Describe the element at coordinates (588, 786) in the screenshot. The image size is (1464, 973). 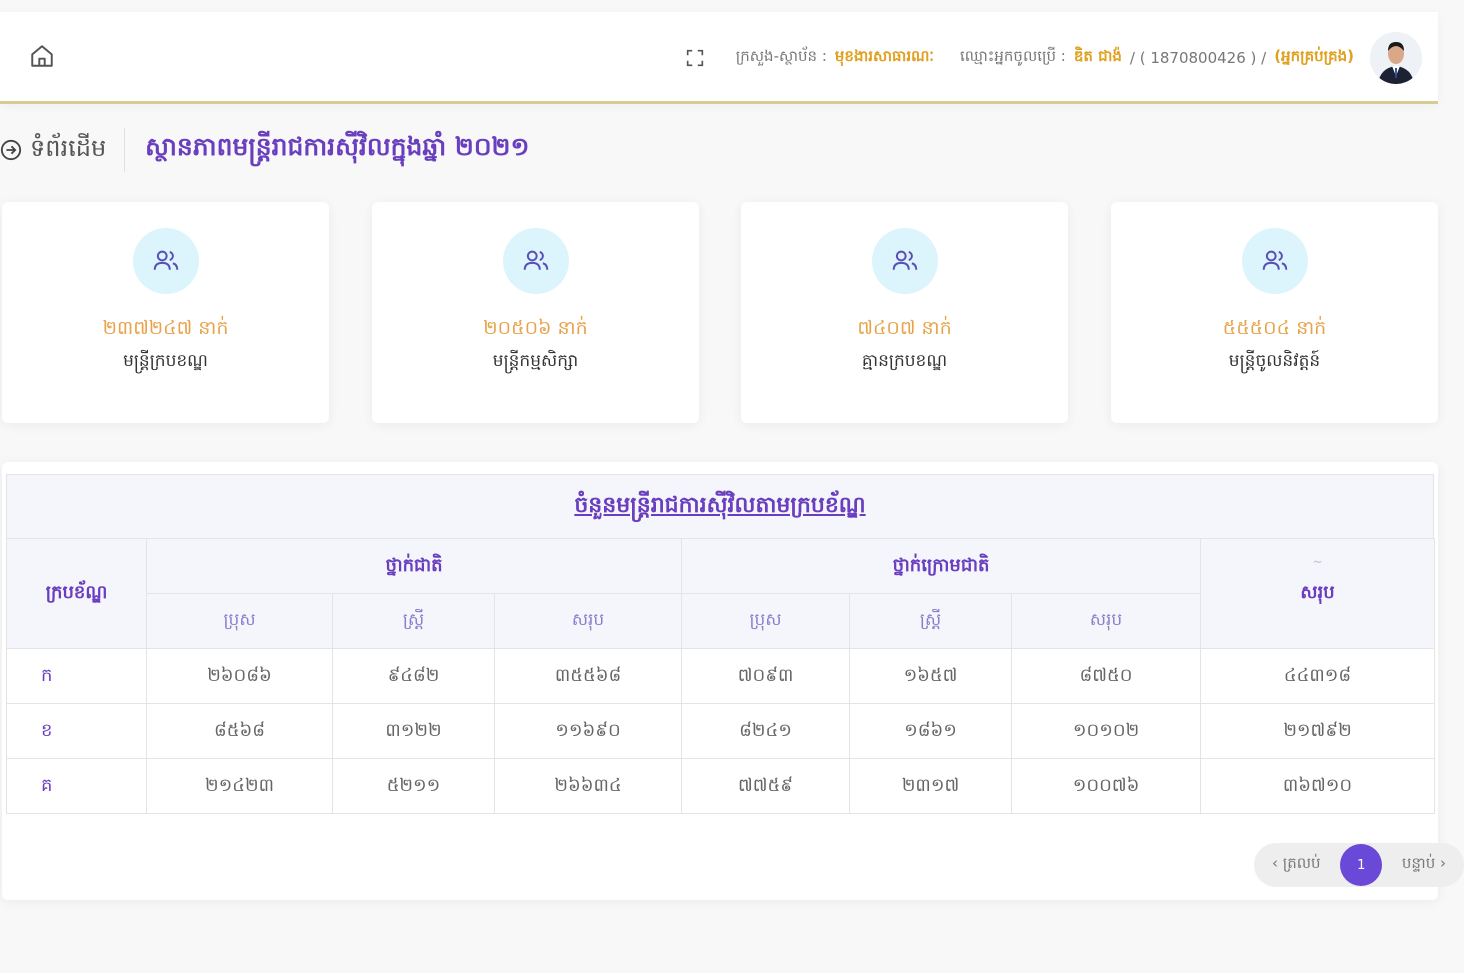
I see `table-cell: ២៦៦៣៤` at that location.